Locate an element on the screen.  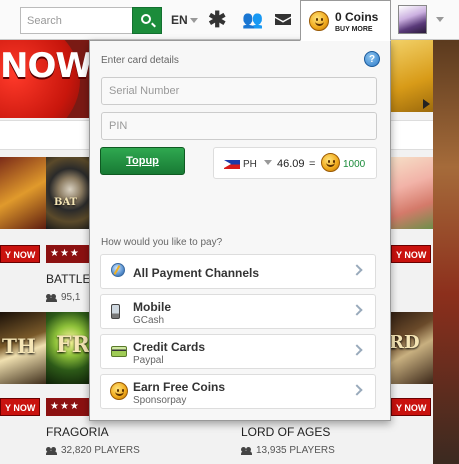
credit-card-icon is located at coordinates (119, 351).